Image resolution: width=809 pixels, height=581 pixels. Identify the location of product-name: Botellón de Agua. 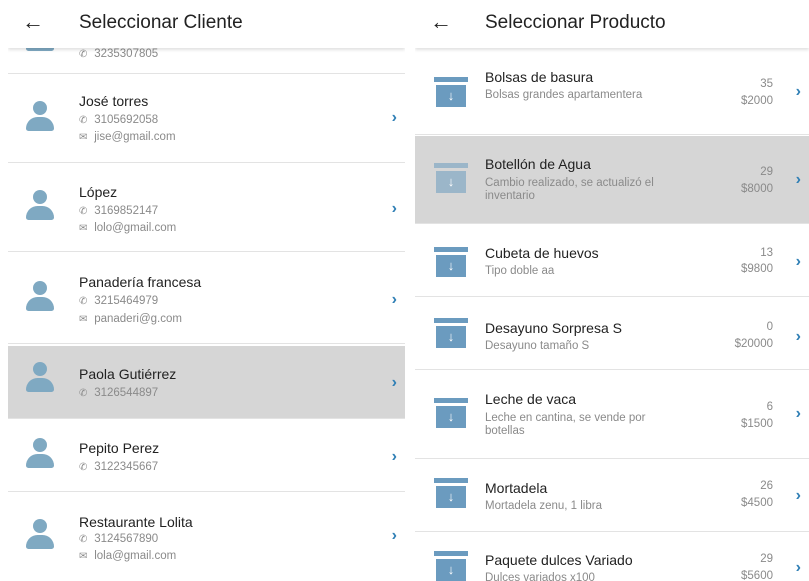
(538, 164).